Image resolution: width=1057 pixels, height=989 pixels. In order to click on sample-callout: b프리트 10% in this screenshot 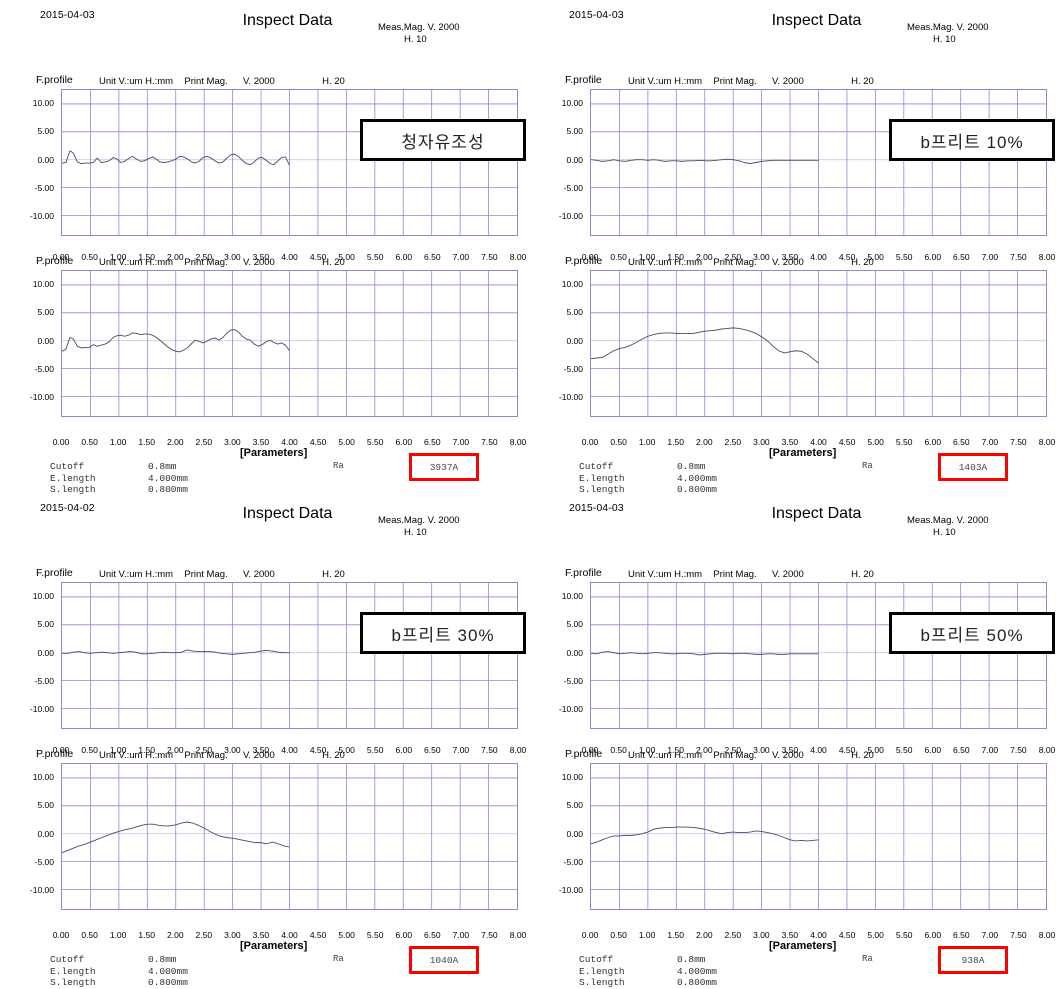, I will do `click(972, 140)`.